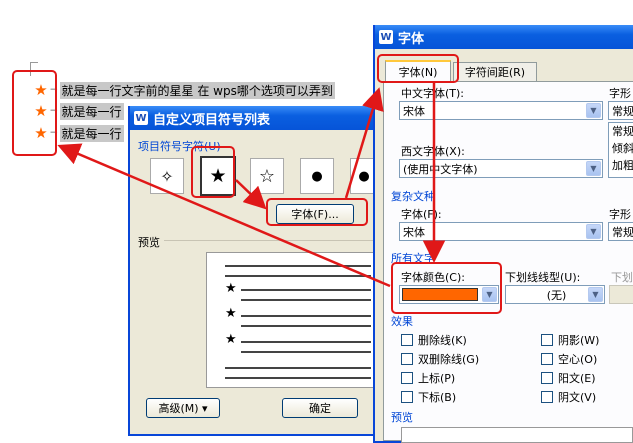 This screenshot has width=633, height=443. What do you see at coordinates (292, 320) in the screenshot?
I see `preview-box: ★ ★ ★` at bounding box center [292, 320].